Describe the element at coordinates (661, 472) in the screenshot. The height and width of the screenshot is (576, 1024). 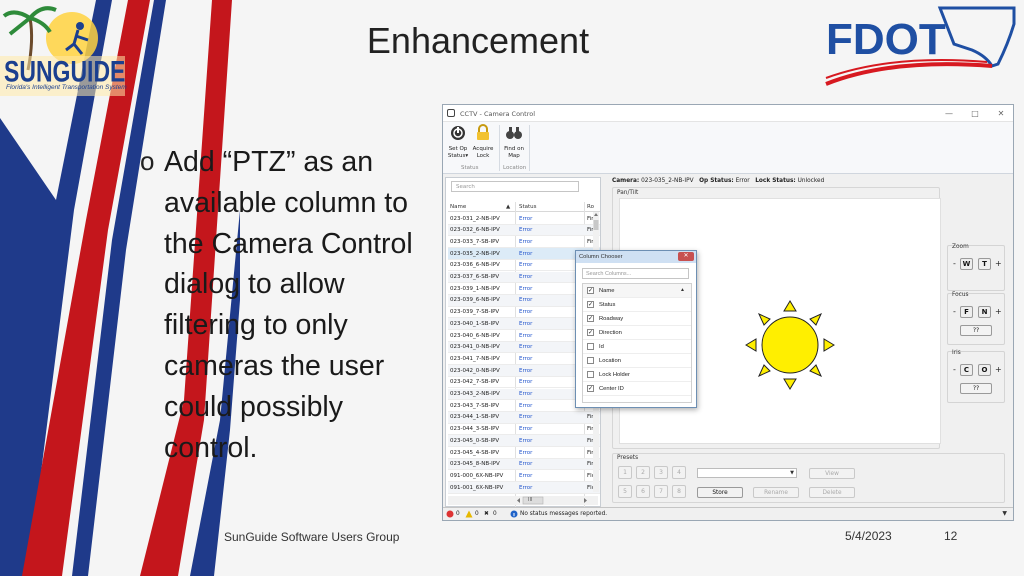
I see `preset-button-3: 3` at that location.